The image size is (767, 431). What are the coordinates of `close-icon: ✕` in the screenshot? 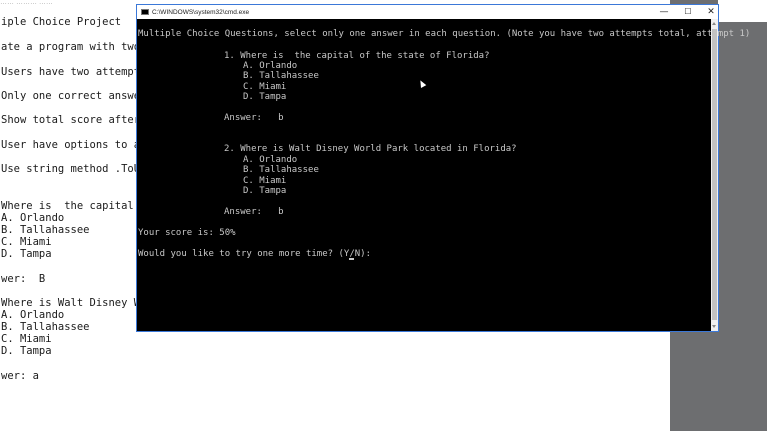 It's located at (711, 12).